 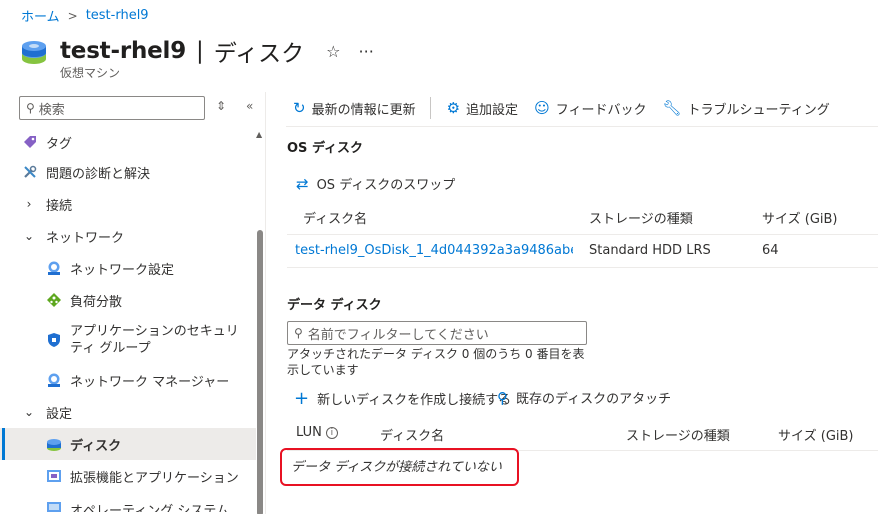 What do you see at coordinates (492, 110) in the screenshot?
I see `additional-settings-label: 追加設定` at bounding box center [492, 110].